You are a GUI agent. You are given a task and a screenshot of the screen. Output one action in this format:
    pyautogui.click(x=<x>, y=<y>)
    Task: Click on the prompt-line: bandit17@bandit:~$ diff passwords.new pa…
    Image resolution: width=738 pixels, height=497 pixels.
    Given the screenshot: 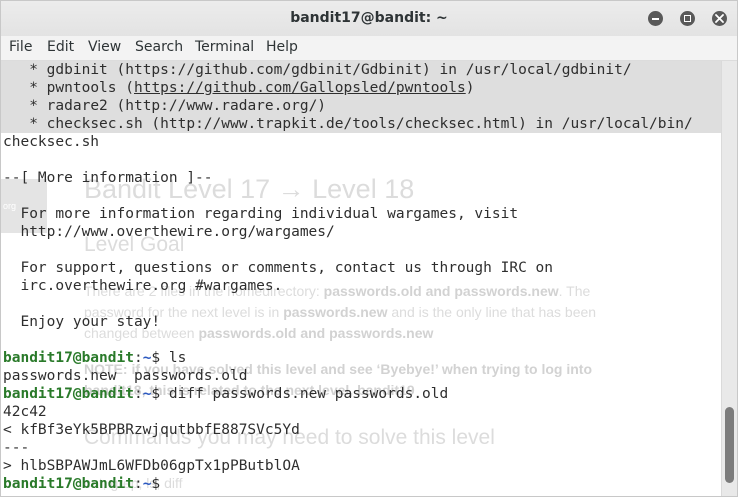 What is the action you would take?
    pyautogui.click(x=226, y=394)
    